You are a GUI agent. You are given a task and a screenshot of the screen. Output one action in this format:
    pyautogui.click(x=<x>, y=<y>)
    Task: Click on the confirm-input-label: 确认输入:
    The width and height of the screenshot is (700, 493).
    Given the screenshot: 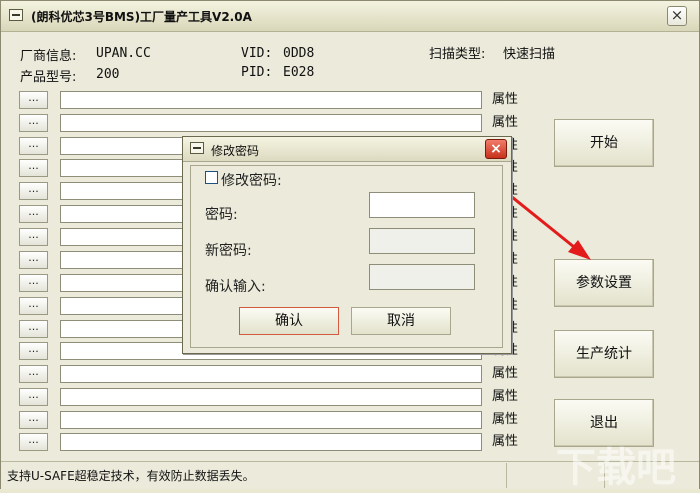 What is the action you would take?
    pyautogui.click(x=235, y=287)
    